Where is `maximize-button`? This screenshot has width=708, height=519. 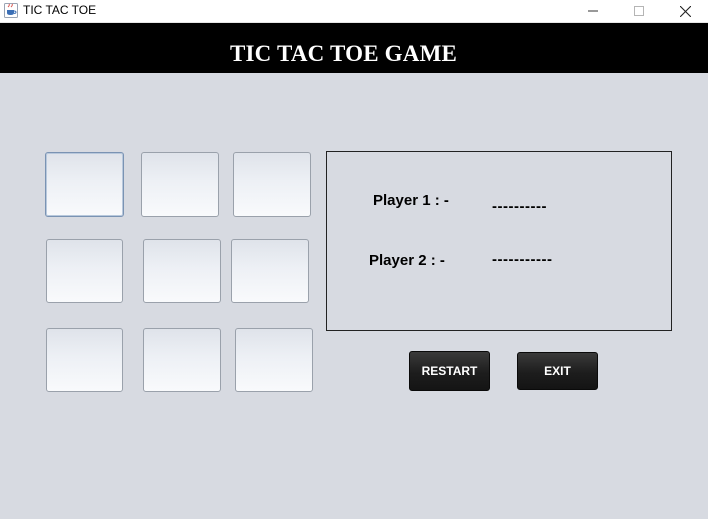 maximize-button is located at coordinates (639, 11).